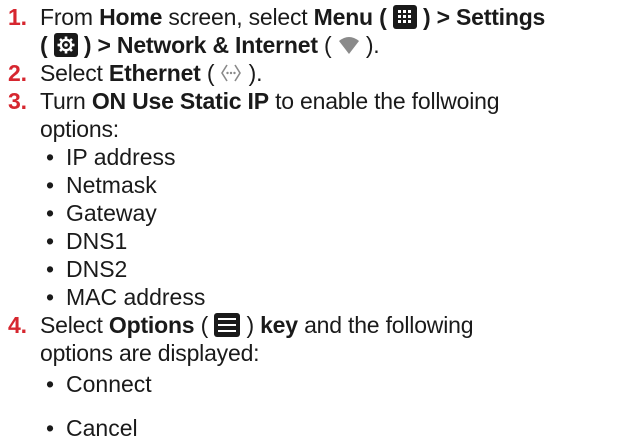 This screenshot has width=628, height=448. Describe the element at coordinates (197, 45) in the screenshot. I see `bold-run: ) > Network & Internet` at that location.